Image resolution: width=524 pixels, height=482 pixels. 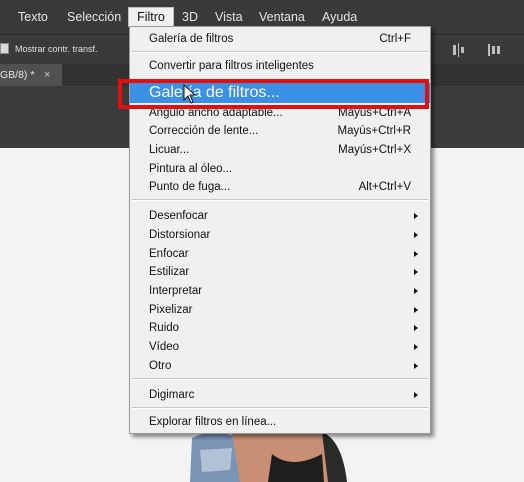 I want to click on menu-item-label: Vídeo, so click(x=164, y=347).